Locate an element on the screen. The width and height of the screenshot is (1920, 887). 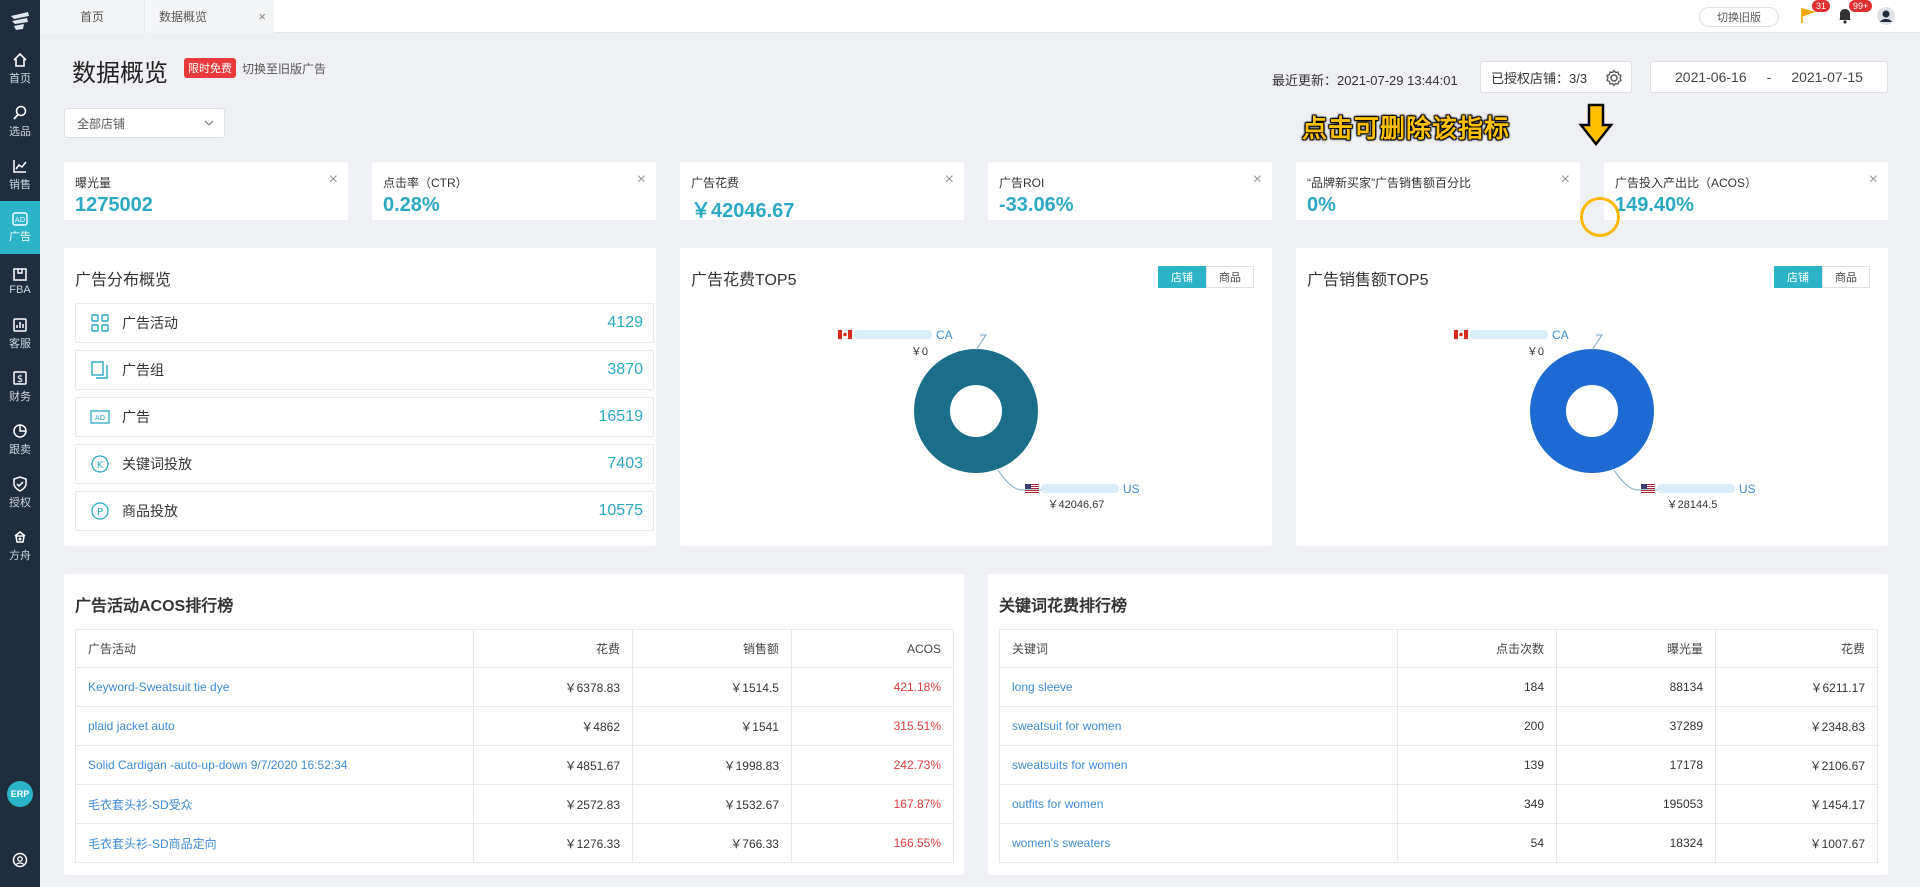
sidebar-item-label: 首页 is located at coordinates (20, 78).